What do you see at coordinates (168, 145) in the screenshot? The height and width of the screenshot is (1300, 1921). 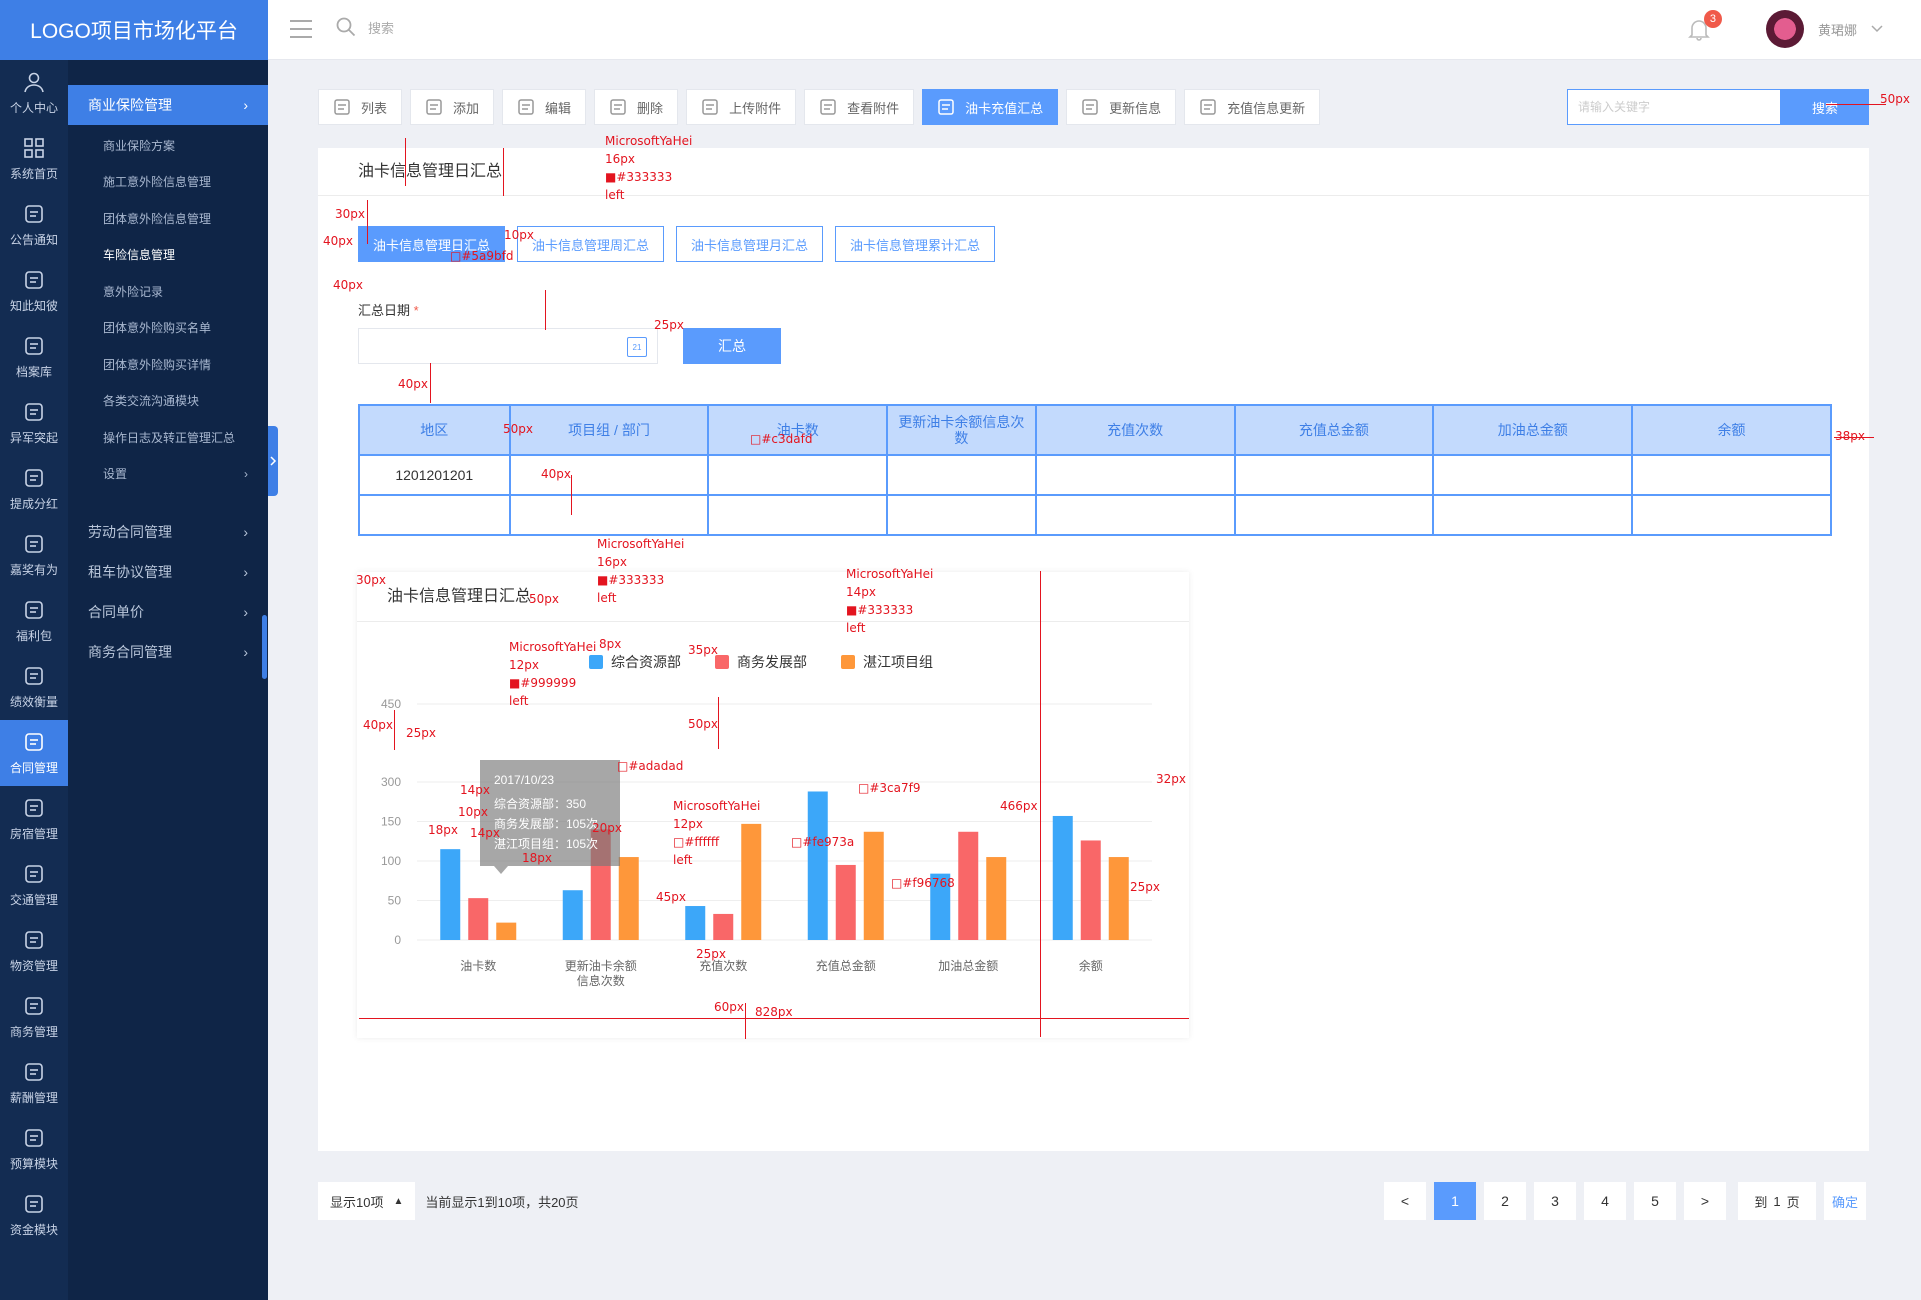 I see `sidebar-item: 商业保险方案` at bounding box center [168, 145].